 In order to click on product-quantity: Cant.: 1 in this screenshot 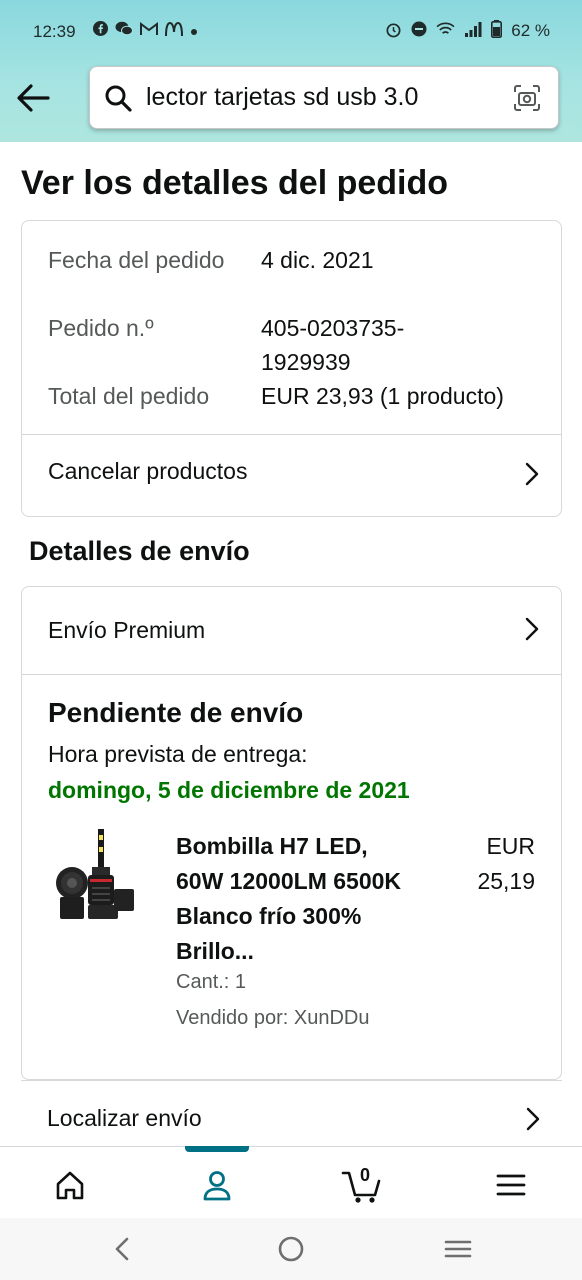, I will do `click(211, 982)`.